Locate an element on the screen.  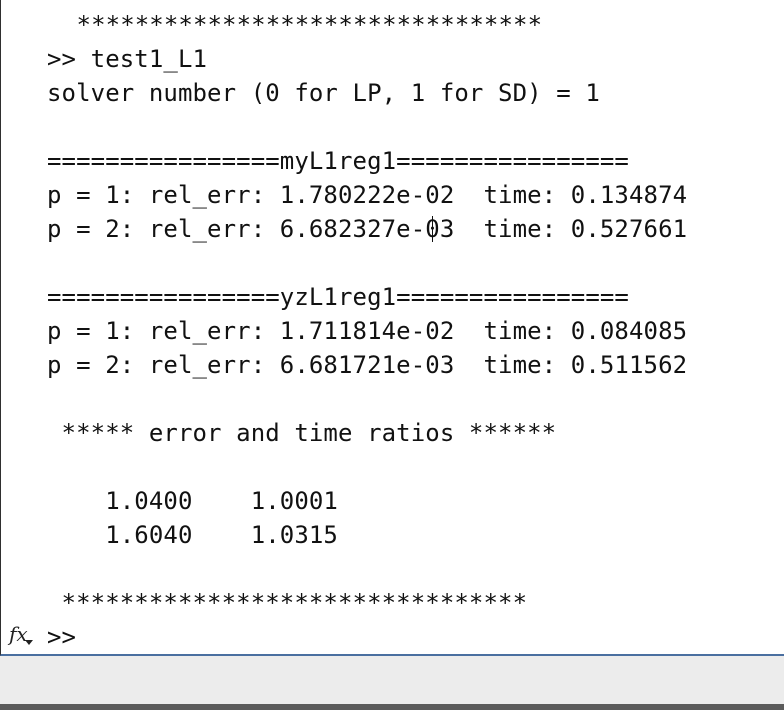
console-line-ratios-header: ***** error and time ratios ****** is located at coordinates (302, 433).